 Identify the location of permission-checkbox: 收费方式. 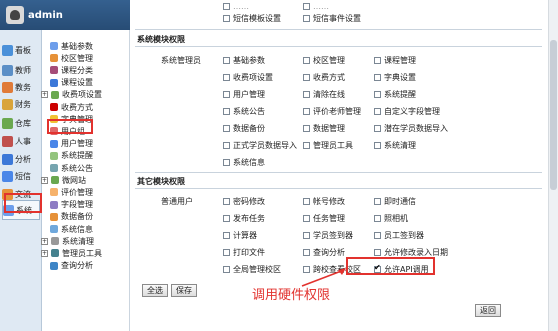
(324, 77).